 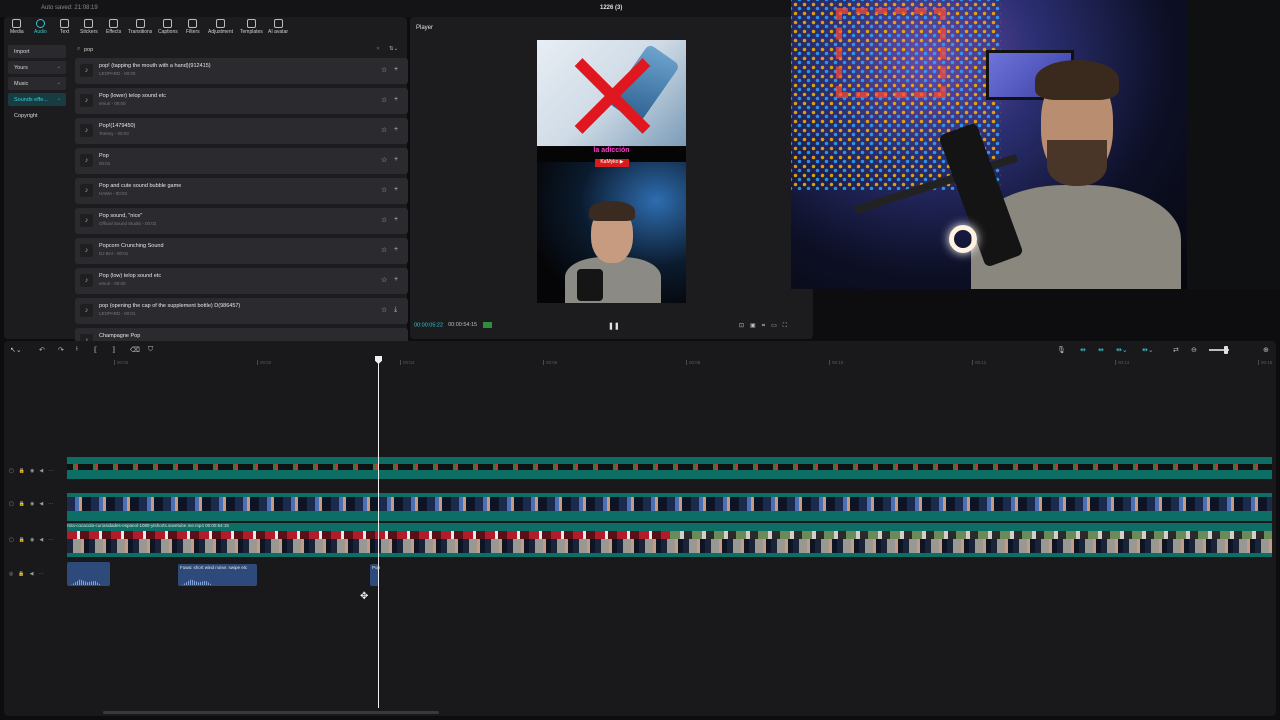 I want to click on split-left-icon: ⟦, so click(x=95, y=350).